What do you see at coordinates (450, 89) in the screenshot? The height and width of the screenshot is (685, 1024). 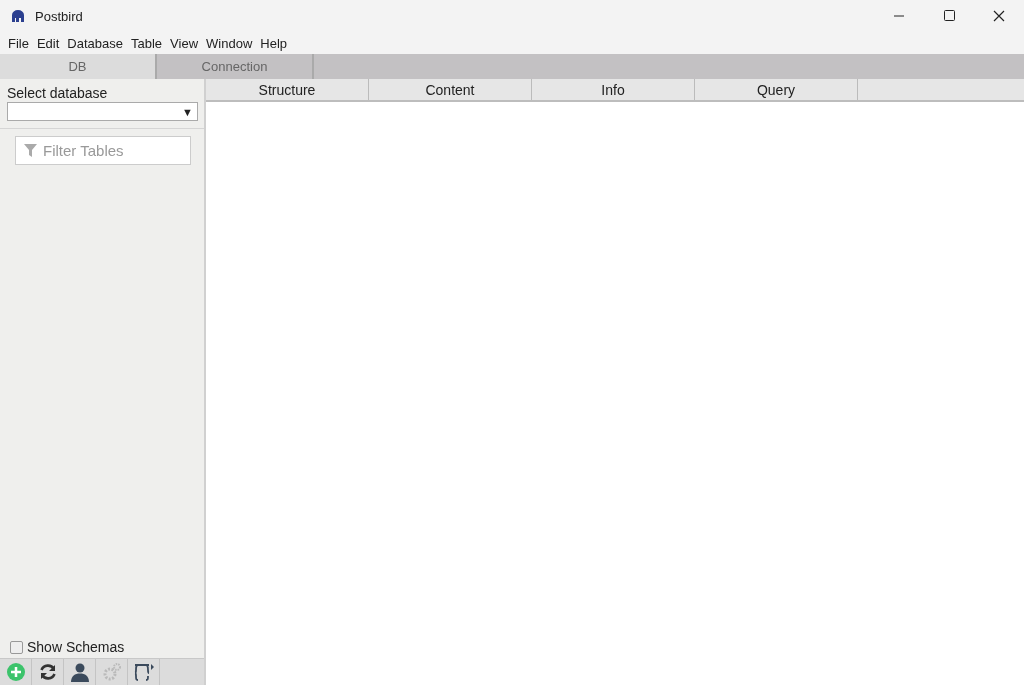 I see `tab: Content` at bounding box center [450, 89].